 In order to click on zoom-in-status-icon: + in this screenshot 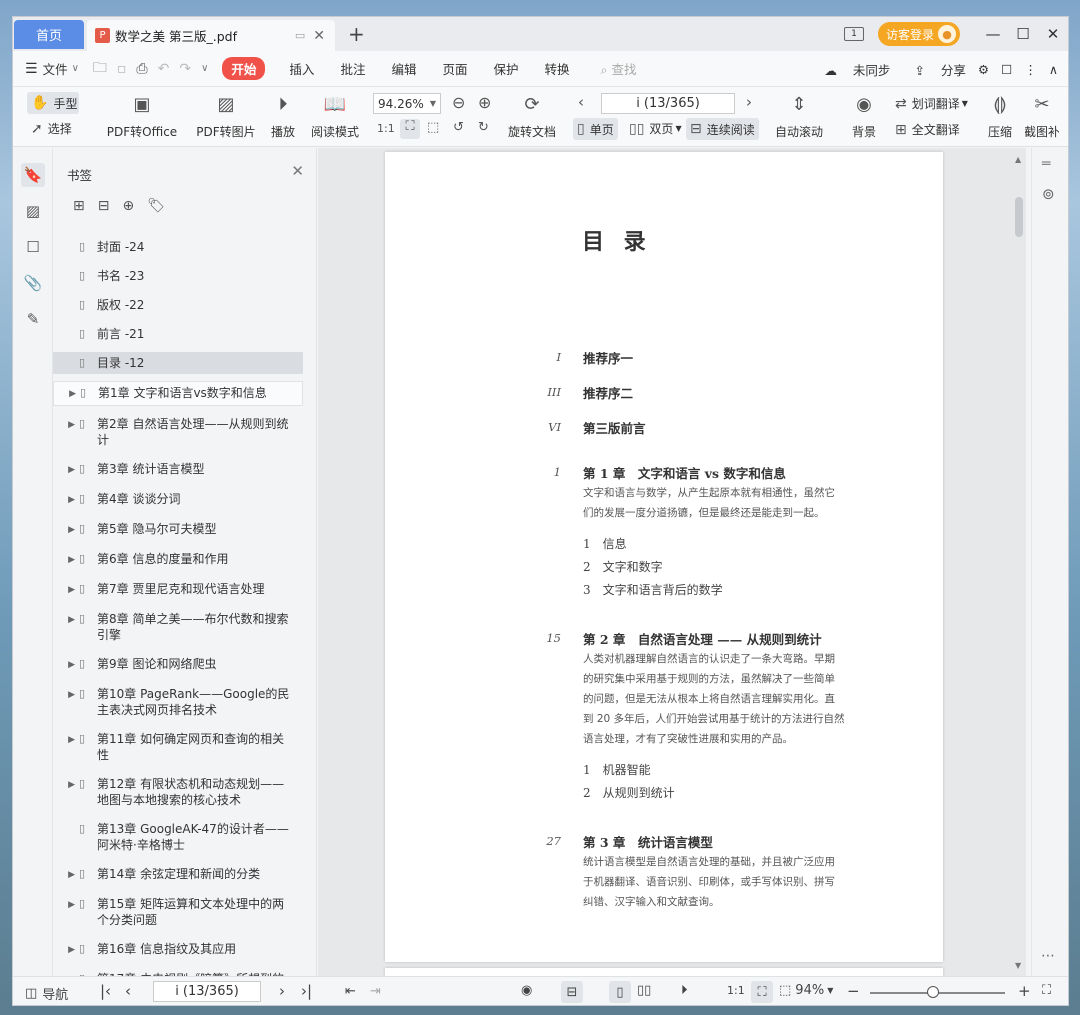, I will do `click(1024, 991)`.